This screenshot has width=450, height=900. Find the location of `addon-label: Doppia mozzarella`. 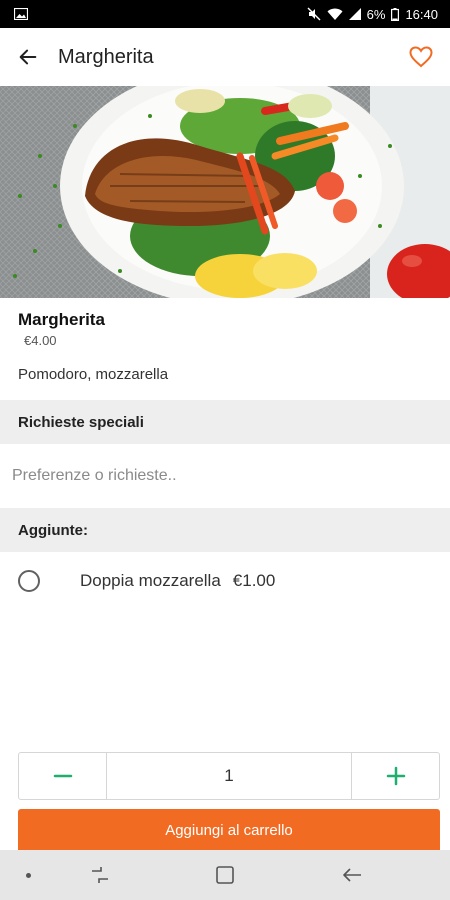

addon-label: Doppia mozzarella is located at coordinates (150, 580).